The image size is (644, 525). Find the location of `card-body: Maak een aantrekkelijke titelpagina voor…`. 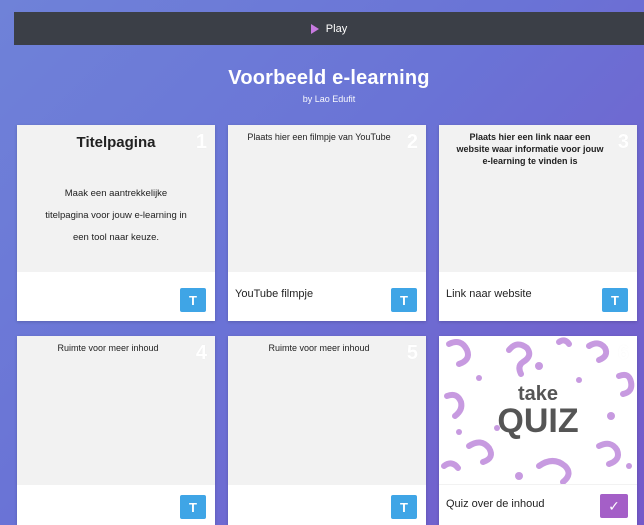

card-body: Maak een aantrekkelijke titelpagina voor… is located at coordinates (116, 216).